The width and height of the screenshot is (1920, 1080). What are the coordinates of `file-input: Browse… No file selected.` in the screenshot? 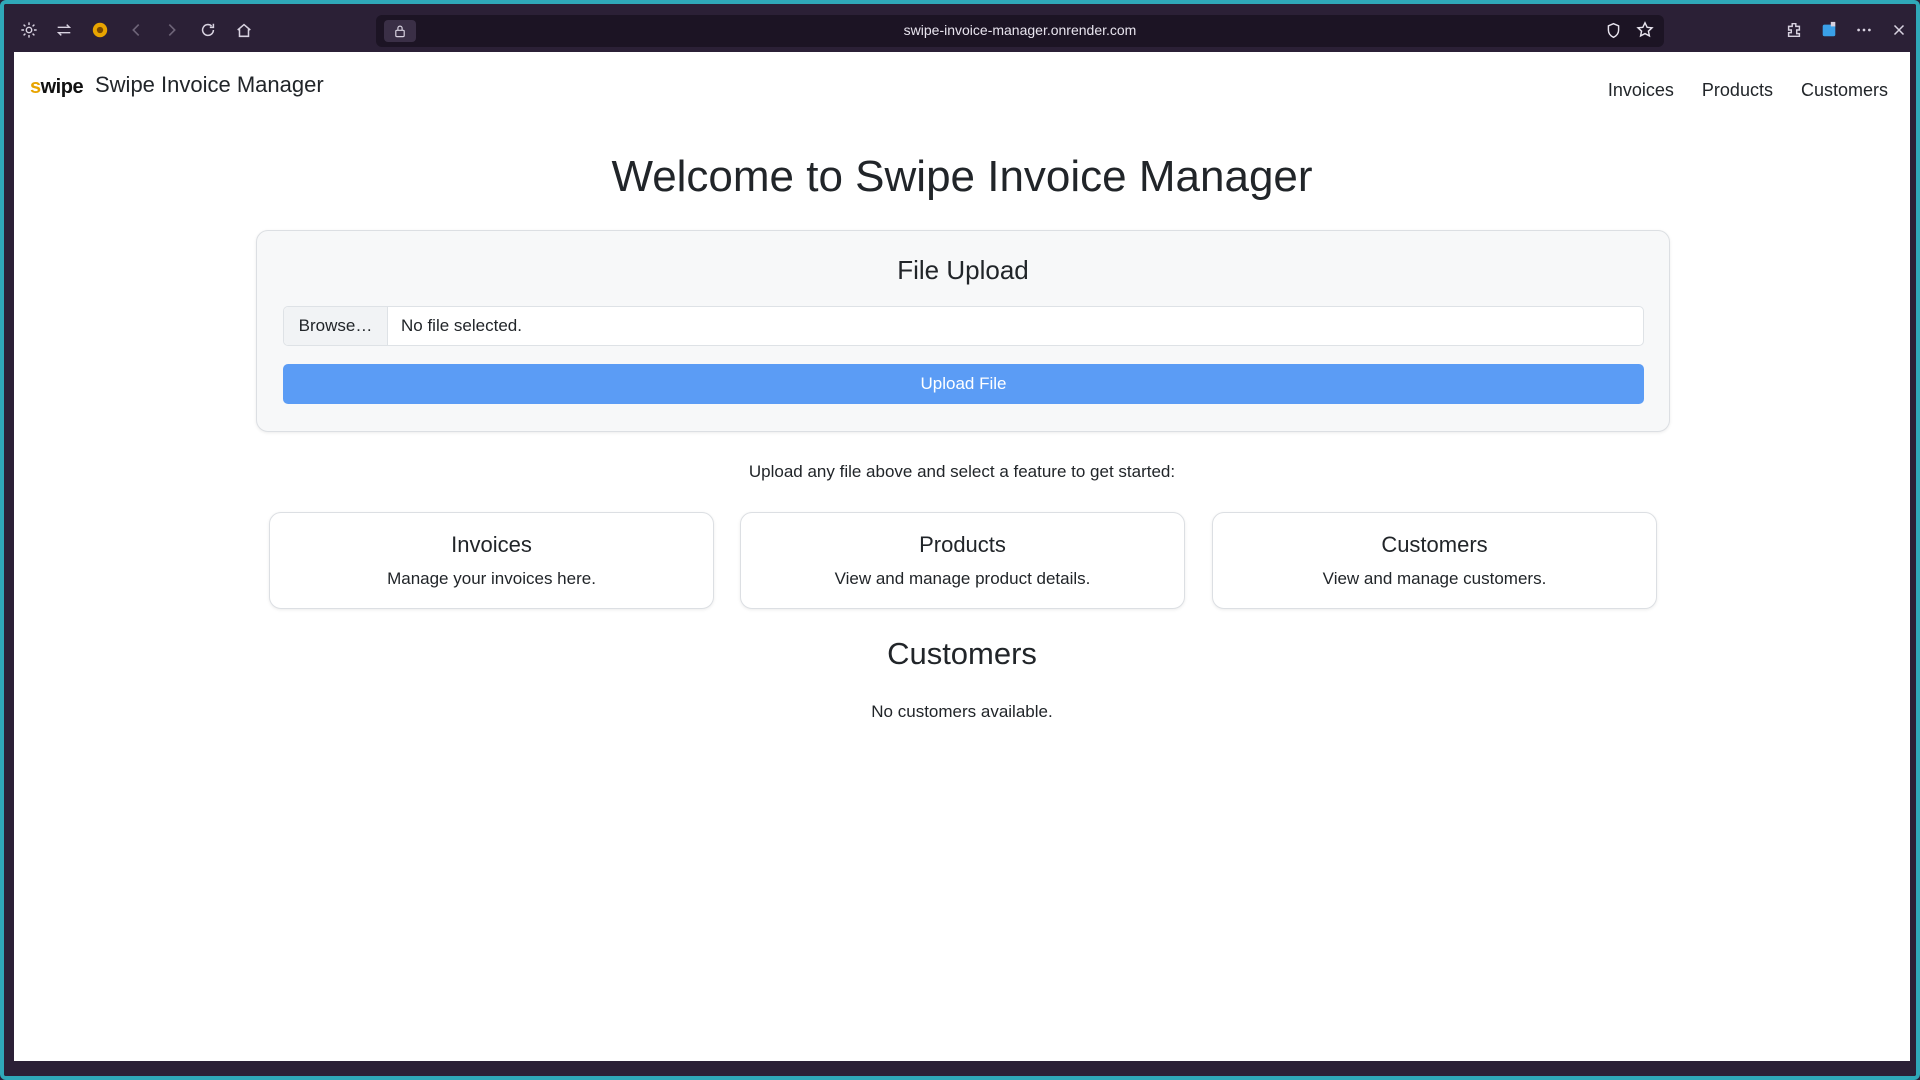 It's located at (963, 326).